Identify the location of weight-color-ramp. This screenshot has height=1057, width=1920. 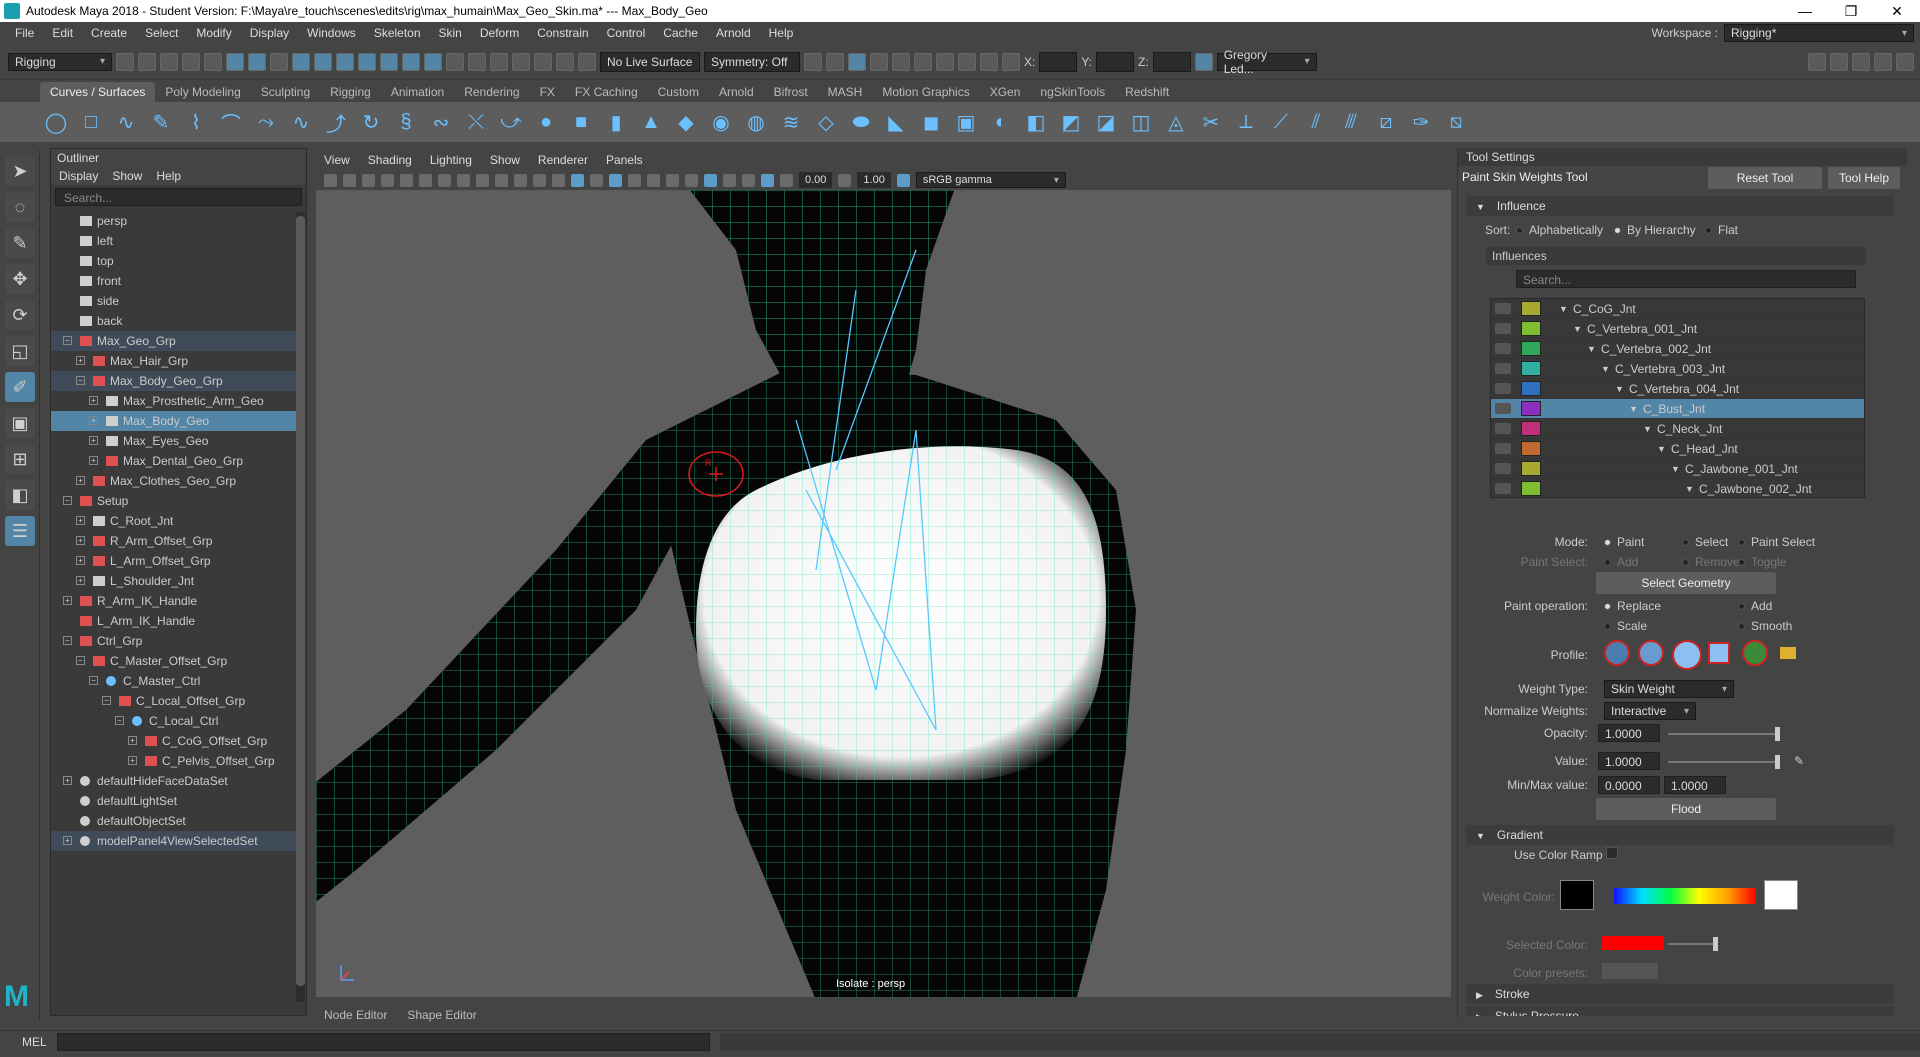
(1685, 896).